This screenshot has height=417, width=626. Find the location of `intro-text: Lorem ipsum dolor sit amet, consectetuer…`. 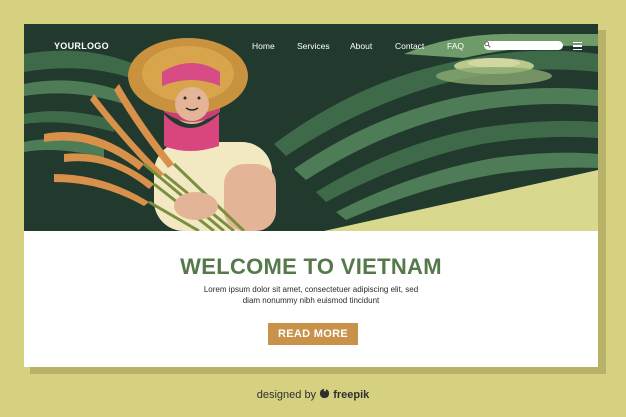

intro-text: Lorem ipsum dolor sit amet, consectetuer… is located at coordinates (311, 295).